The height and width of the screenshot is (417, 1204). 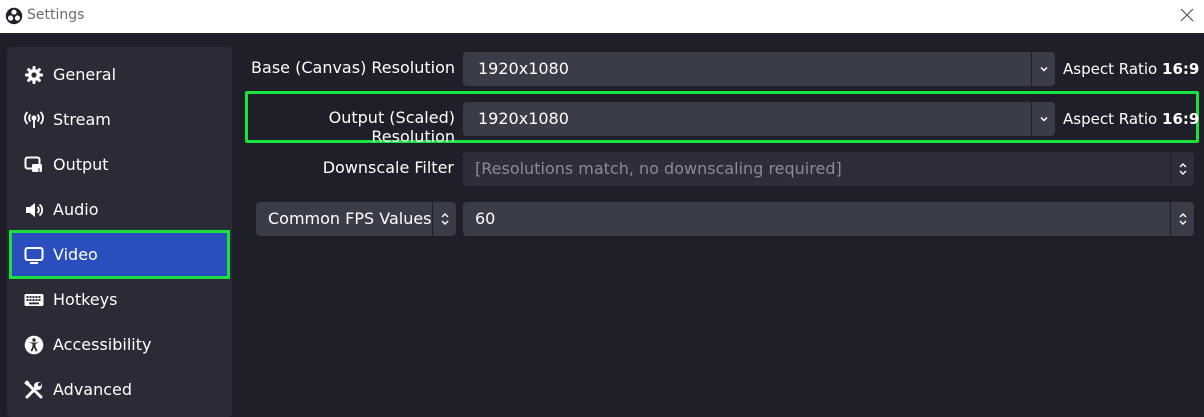 What do you see at coordinates (828, 219) in the screenshot?
I see `fps-value-combobox: 60` at bounding box center [828, 219].